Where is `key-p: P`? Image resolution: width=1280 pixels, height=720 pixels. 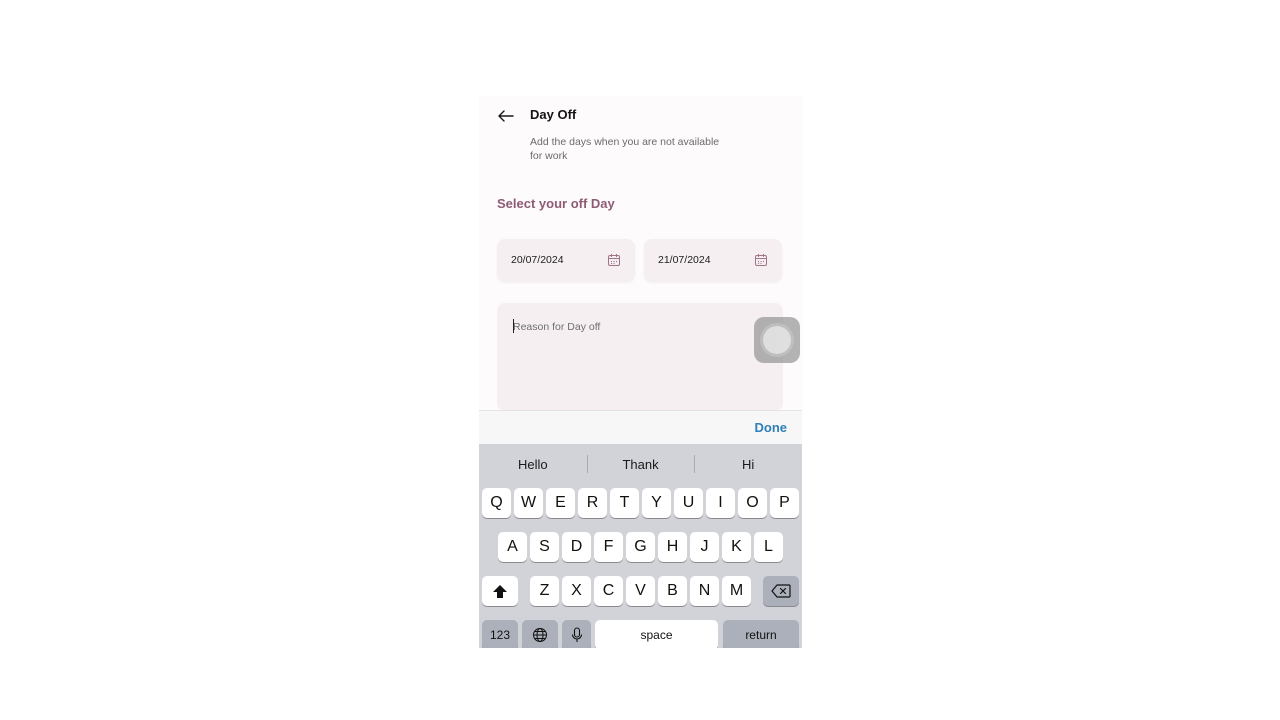
key-p: P is located at coordinates (784, 503).